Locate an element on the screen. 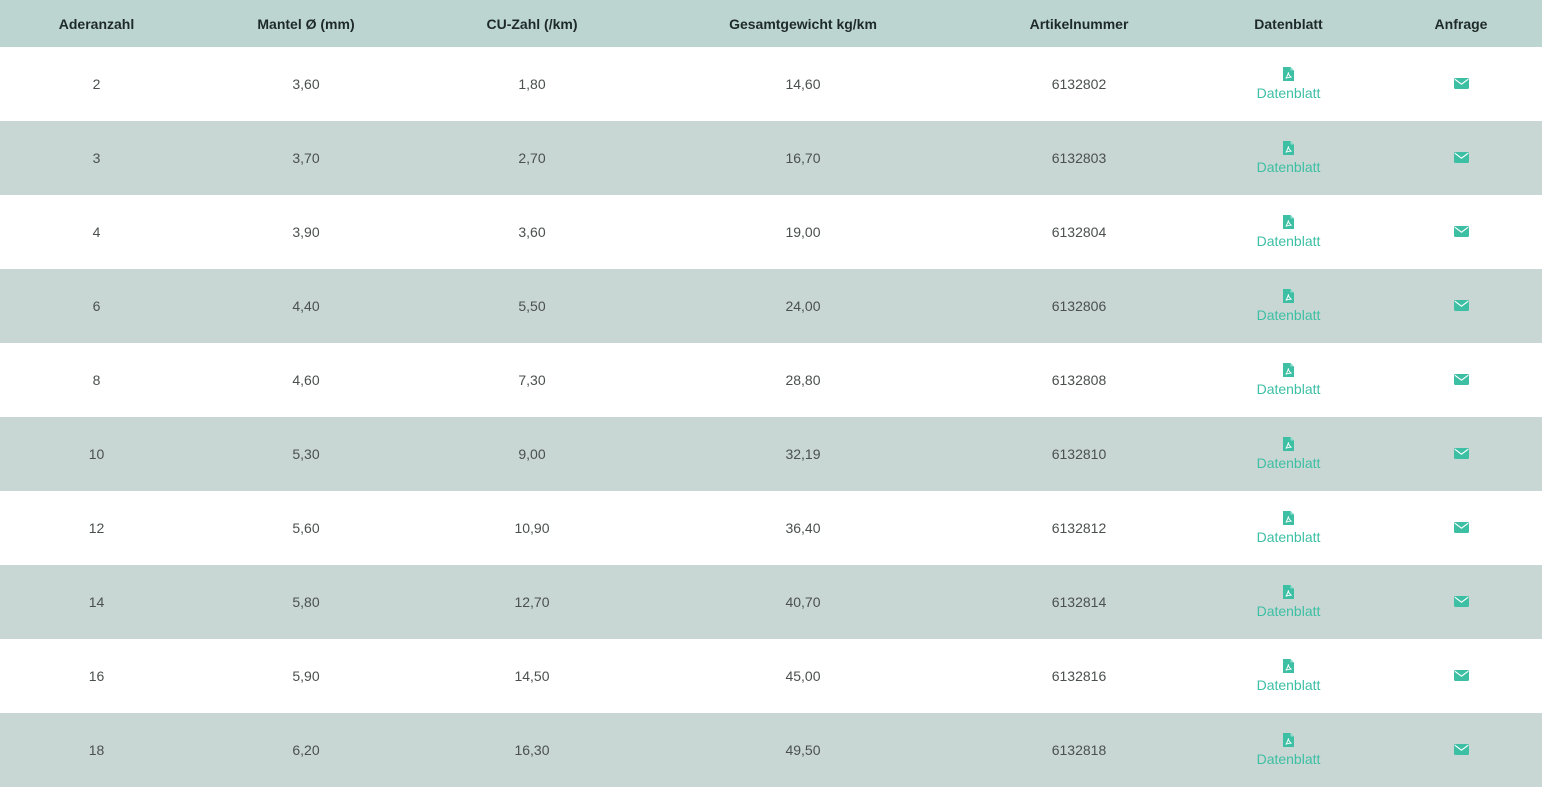 The height and width of the screenshot is (787, 1542). cell-mantel: 3,70 is located at coordinates (306, 158).